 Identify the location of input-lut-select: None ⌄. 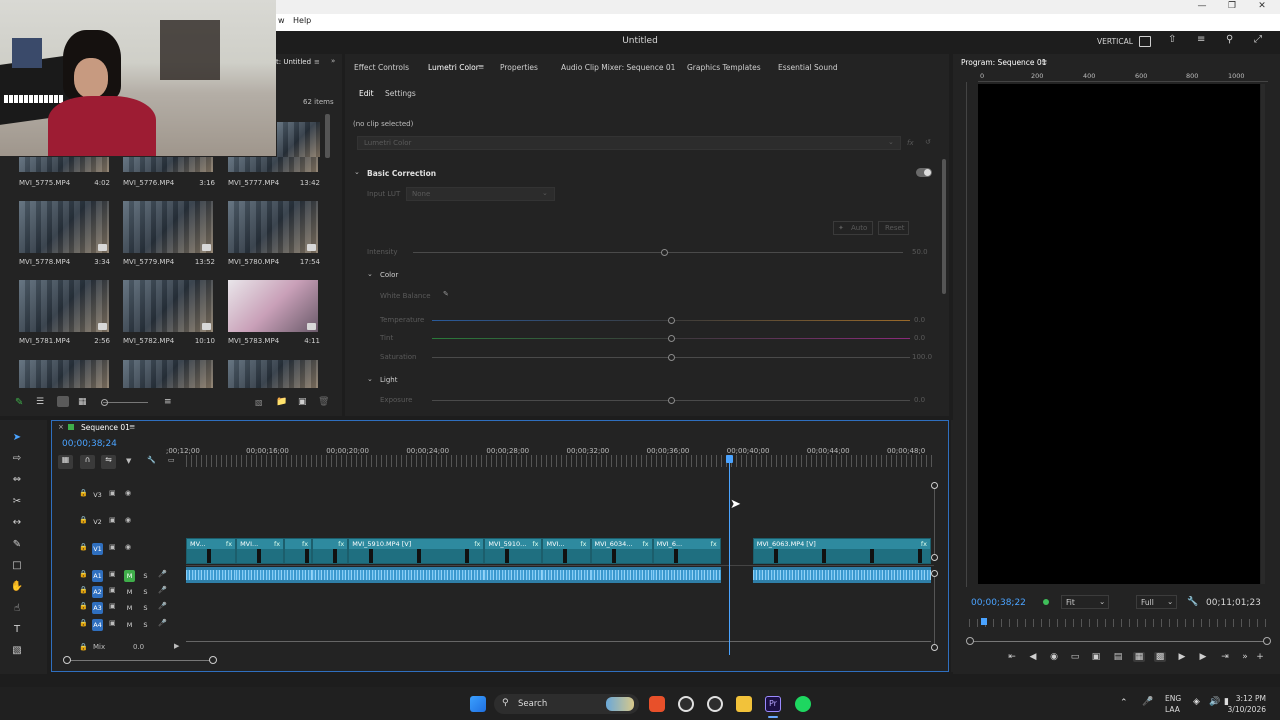
(480, 194).